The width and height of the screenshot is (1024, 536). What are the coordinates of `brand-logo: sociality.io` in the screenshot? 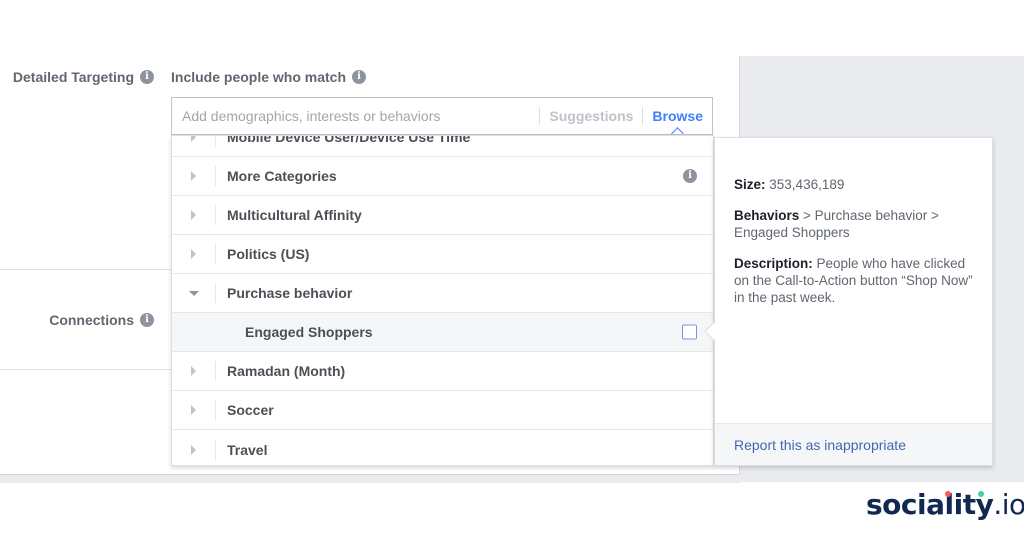 It's located at (945, 504).